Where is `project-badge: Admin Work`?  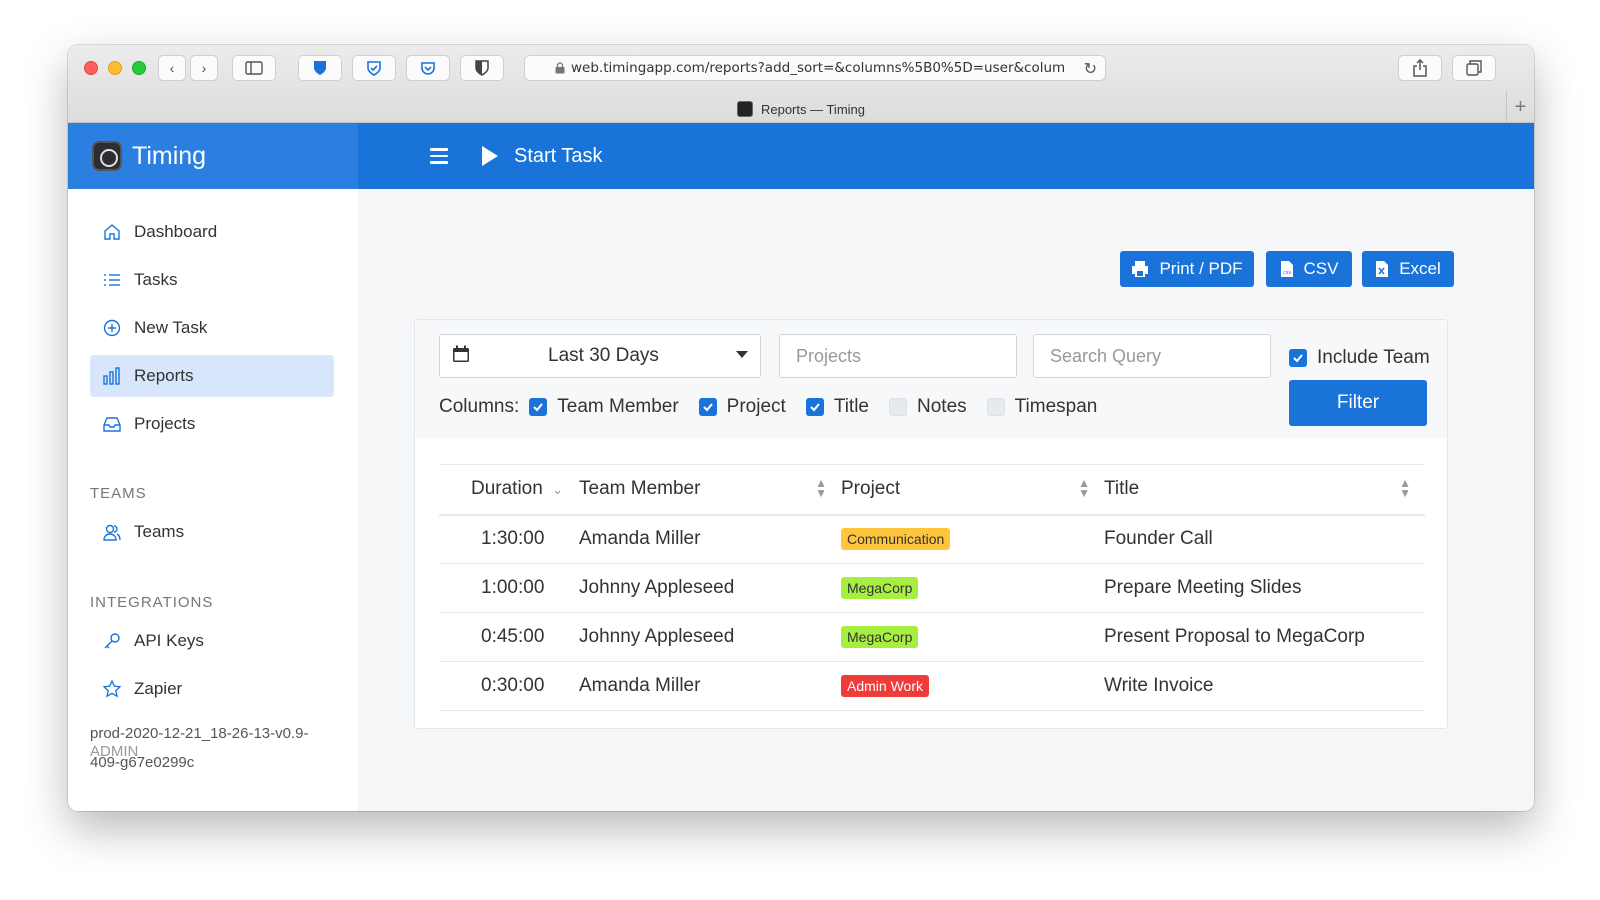
project-badge: Admin Work is located at coordinates (885, 686).